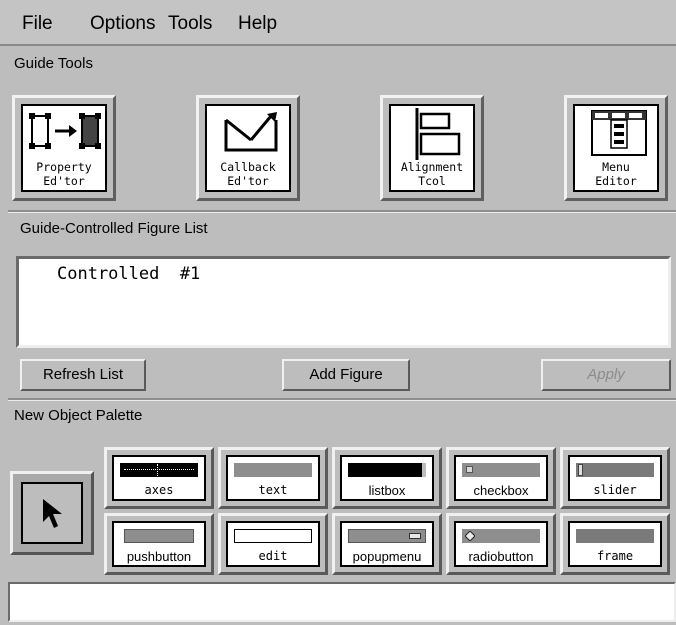  I want to click on checkbox-swatch, so click(501, 470).